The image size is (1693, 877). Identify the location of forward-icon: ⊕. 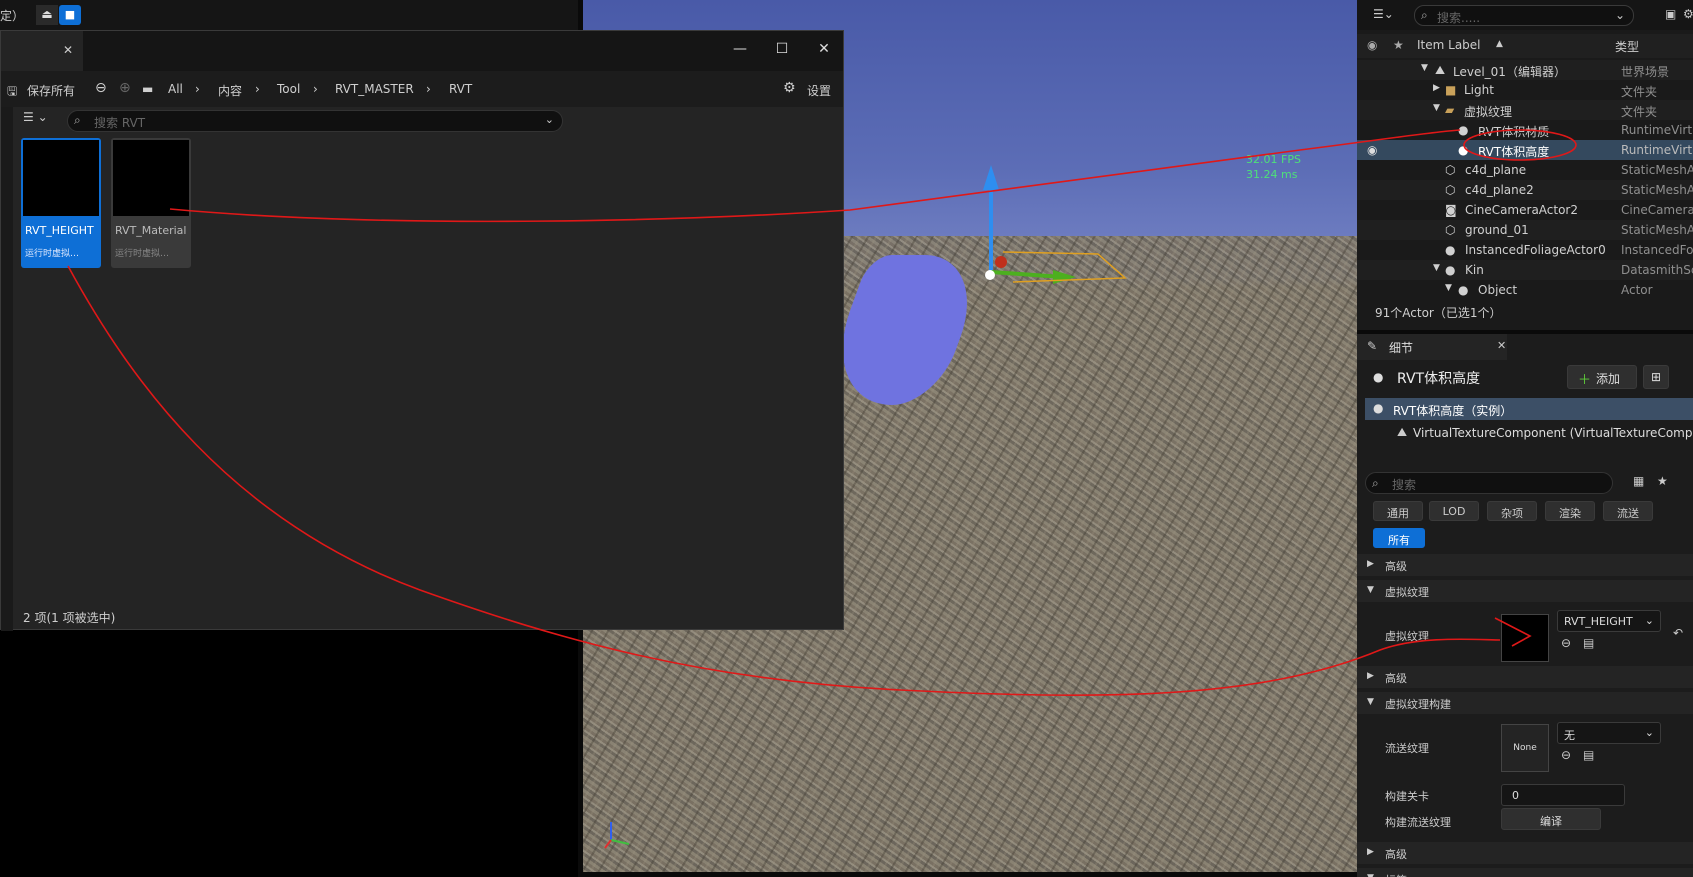
(125, 88).